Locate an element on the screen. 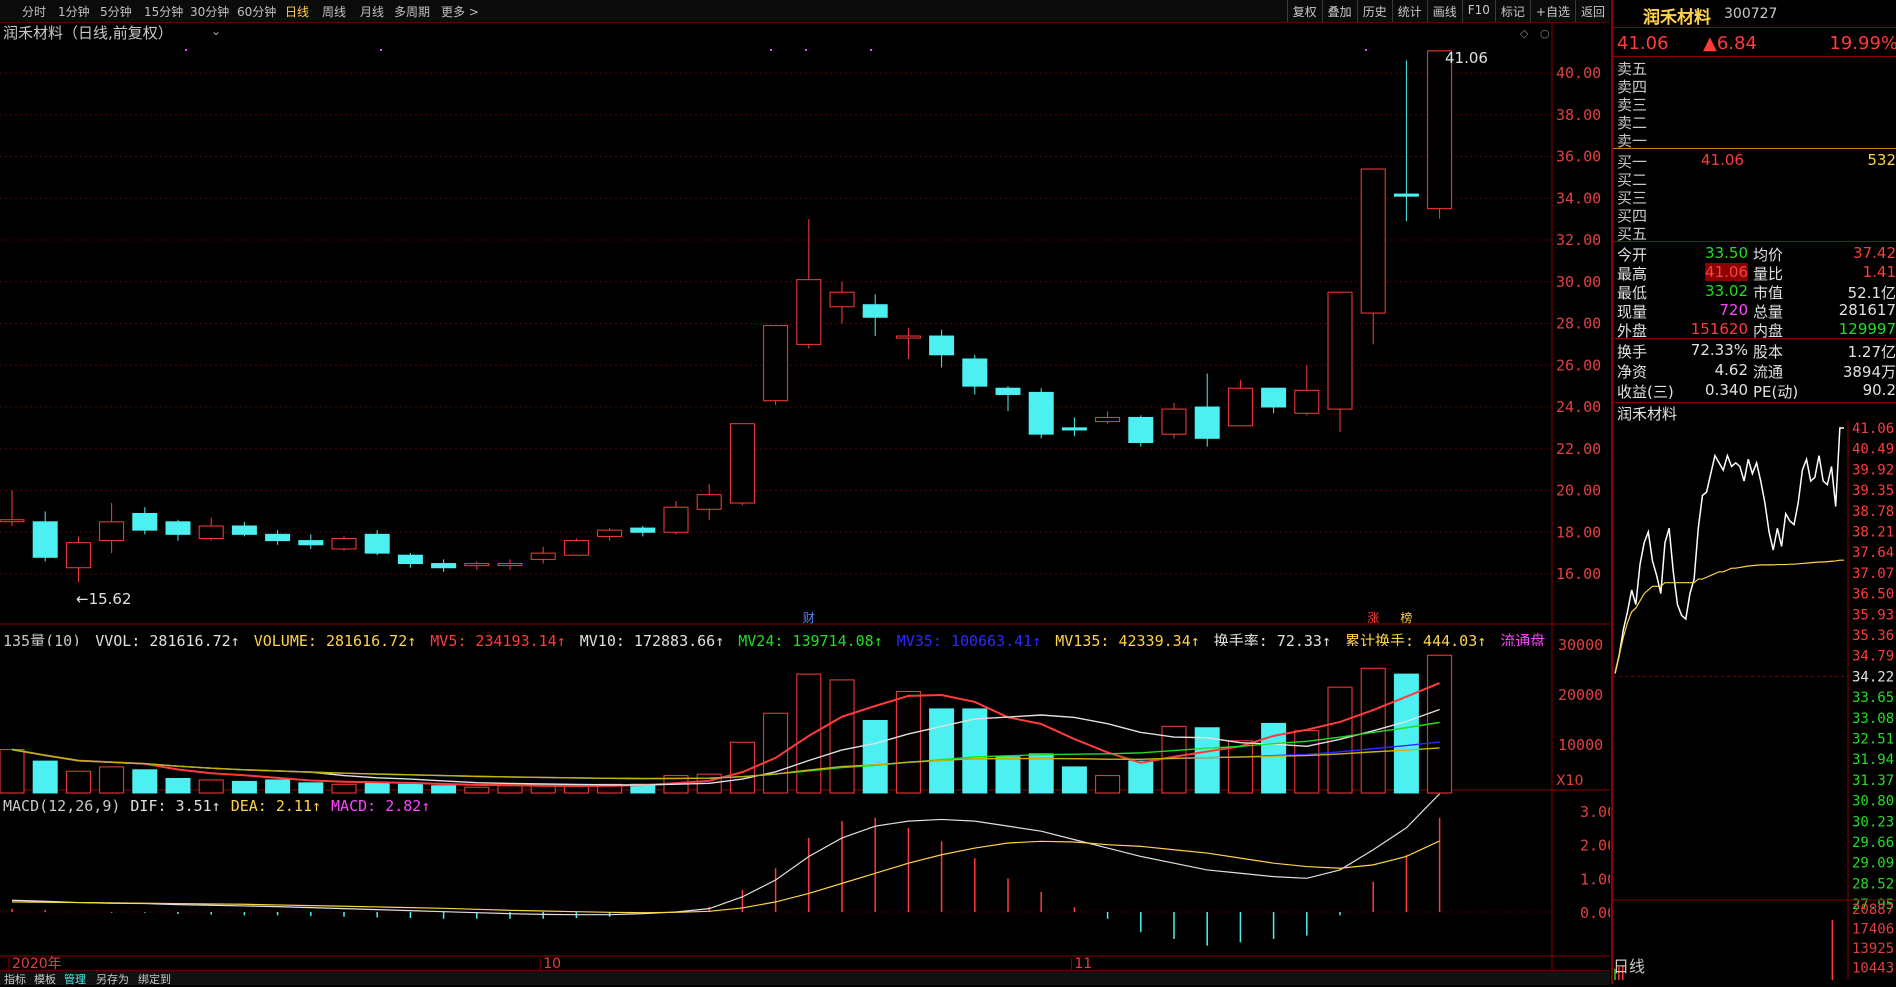 The width and height of the screenshot is (1896, 987). sell-level: 卖三 is located at coordinates (1754, 104).